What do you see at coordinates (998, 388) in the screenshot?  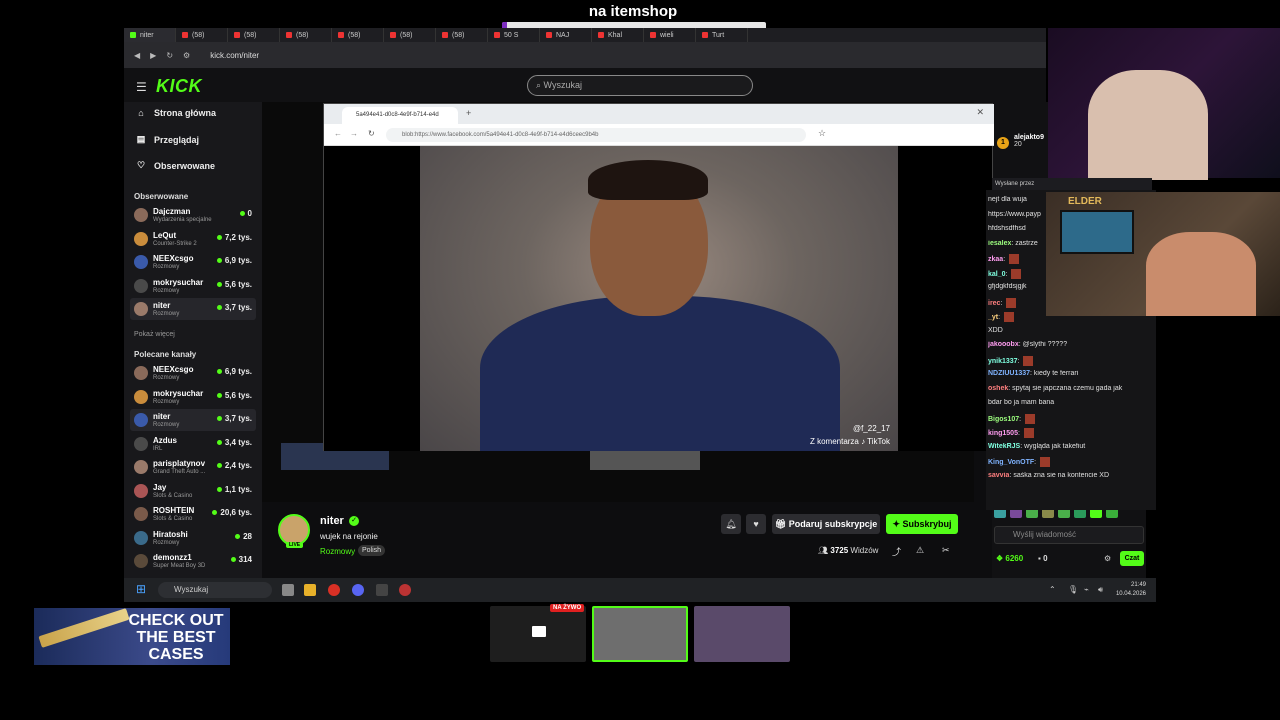 I see `chat-username: oshek` at bounding box center [998, 388].